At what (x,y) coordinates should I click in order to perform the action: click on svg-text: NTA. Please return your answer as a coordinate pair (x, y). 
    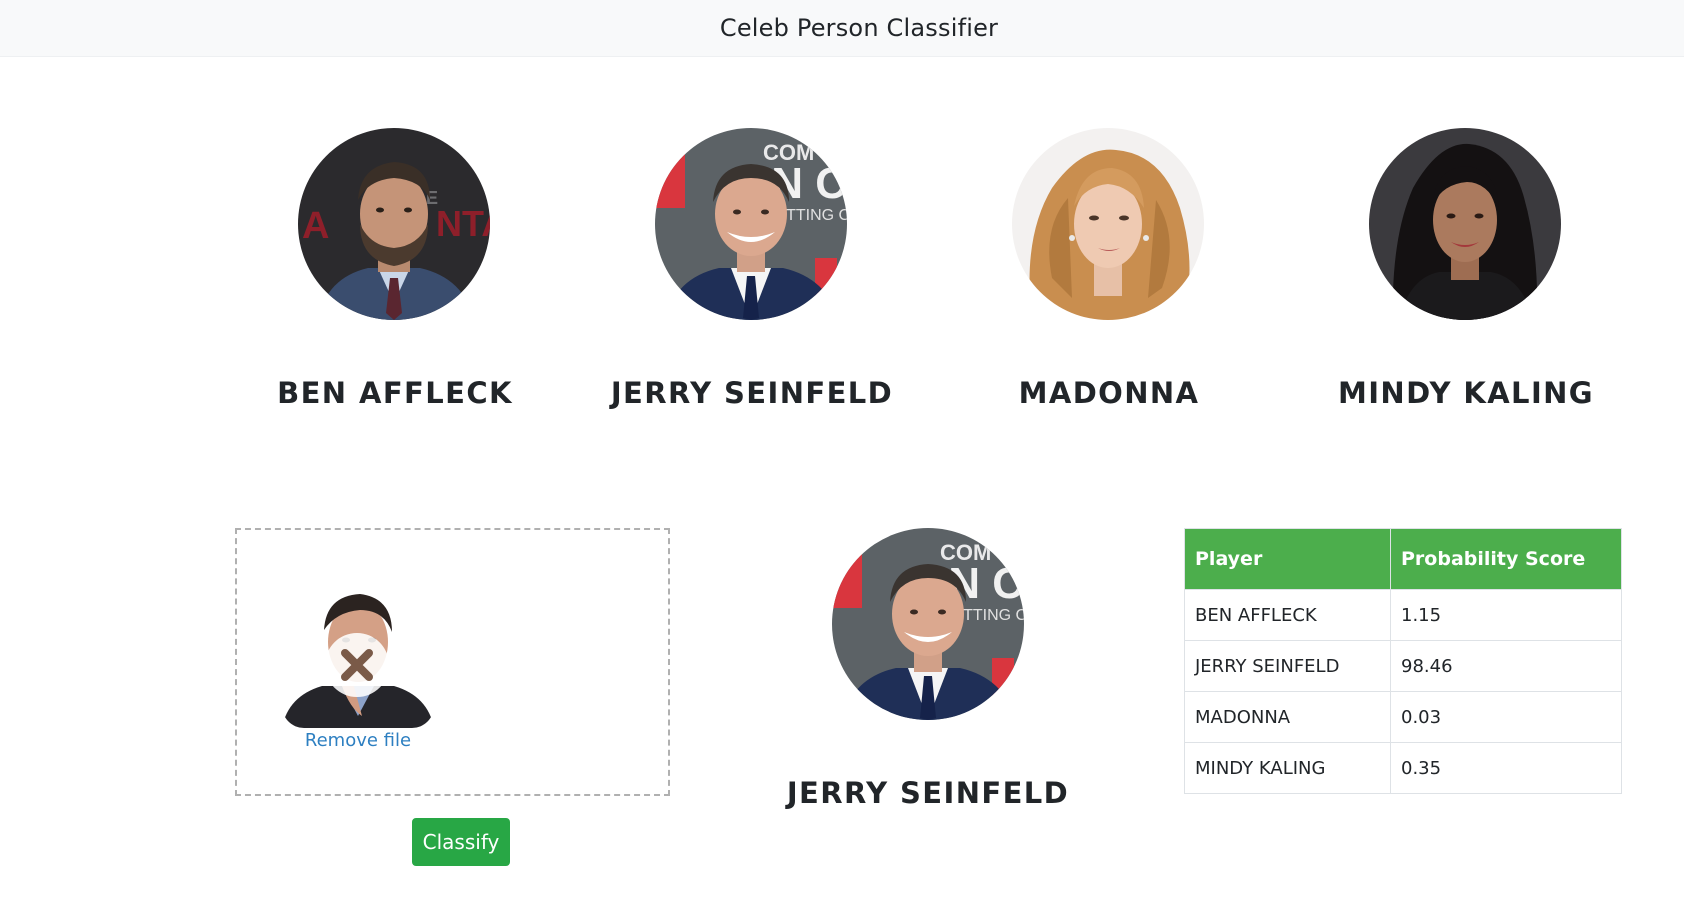
    Looking at the image, I should click on (463, 223).